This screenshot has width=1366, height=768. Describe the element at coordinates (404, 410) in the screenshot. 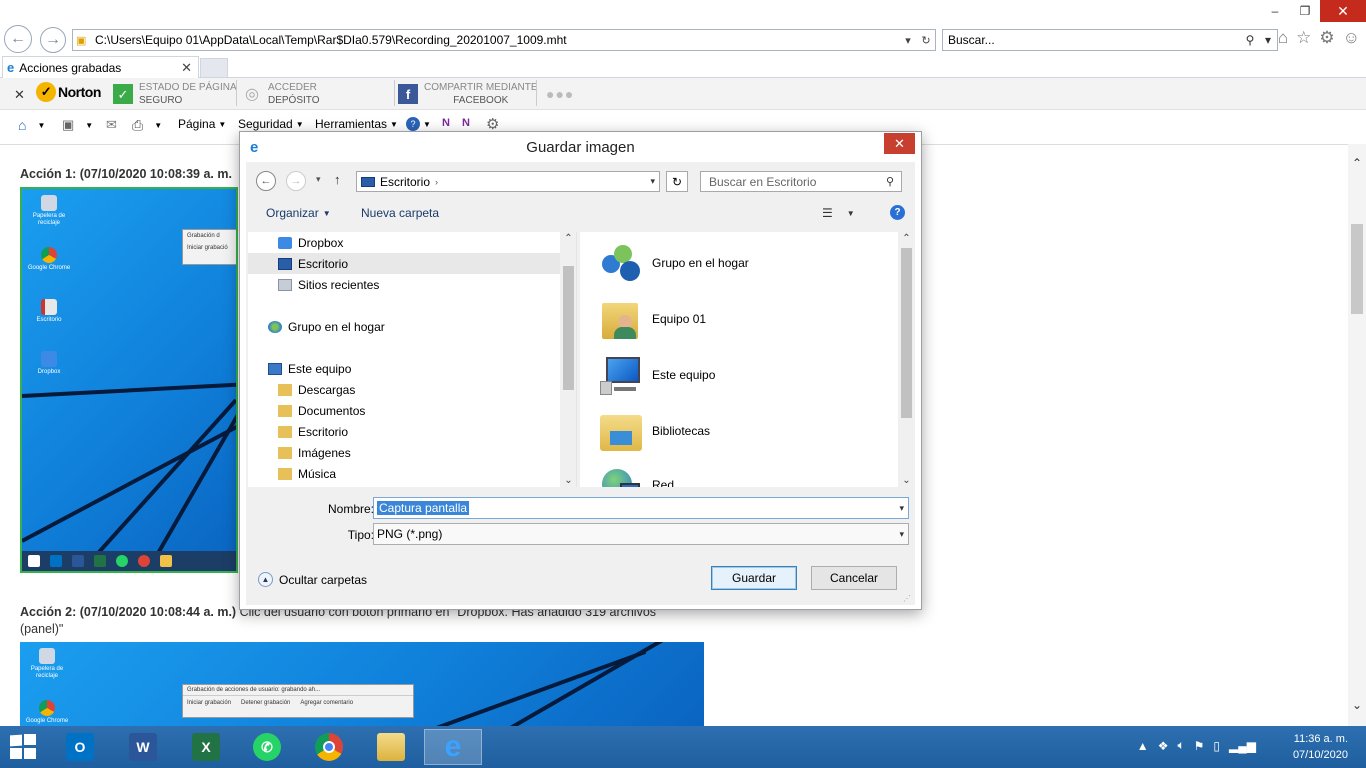

I see `nav-item-documentos: Documentos` at that location.